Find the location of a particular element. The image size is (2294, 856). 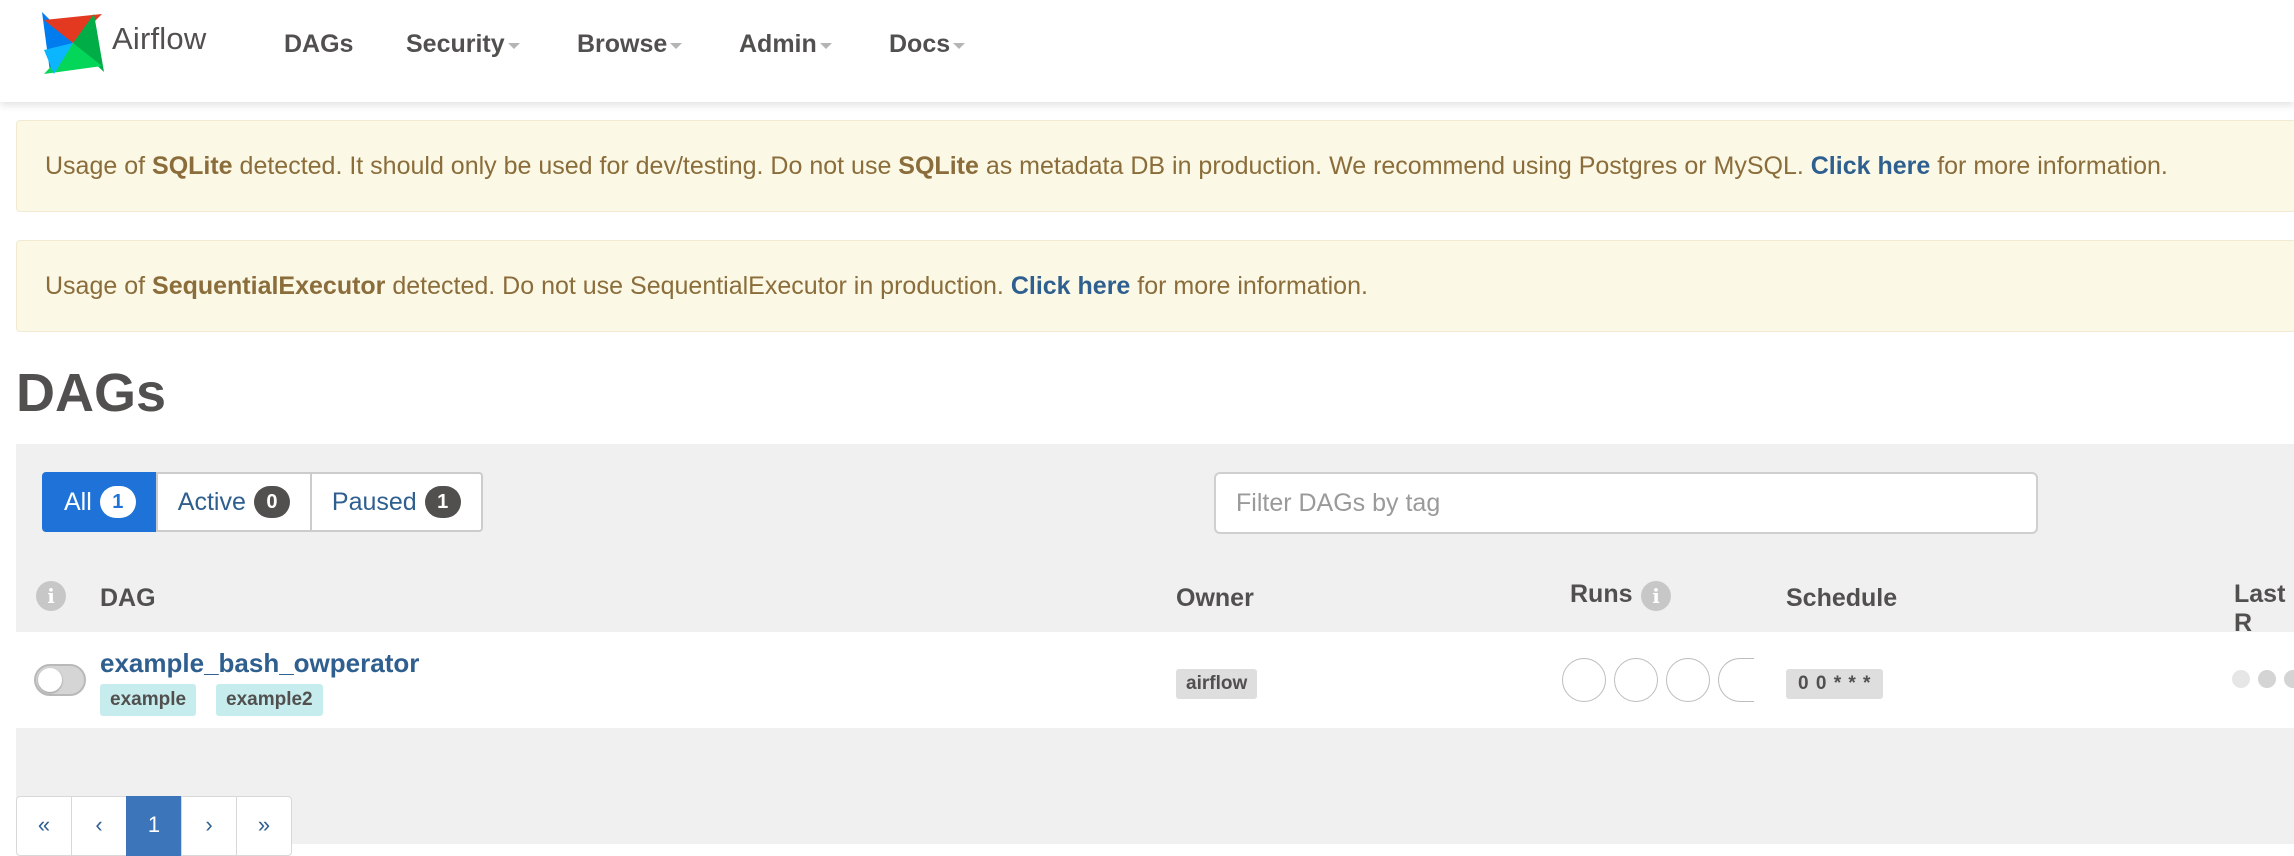

nav-docs: Docs is located at coordinates (927, 44).